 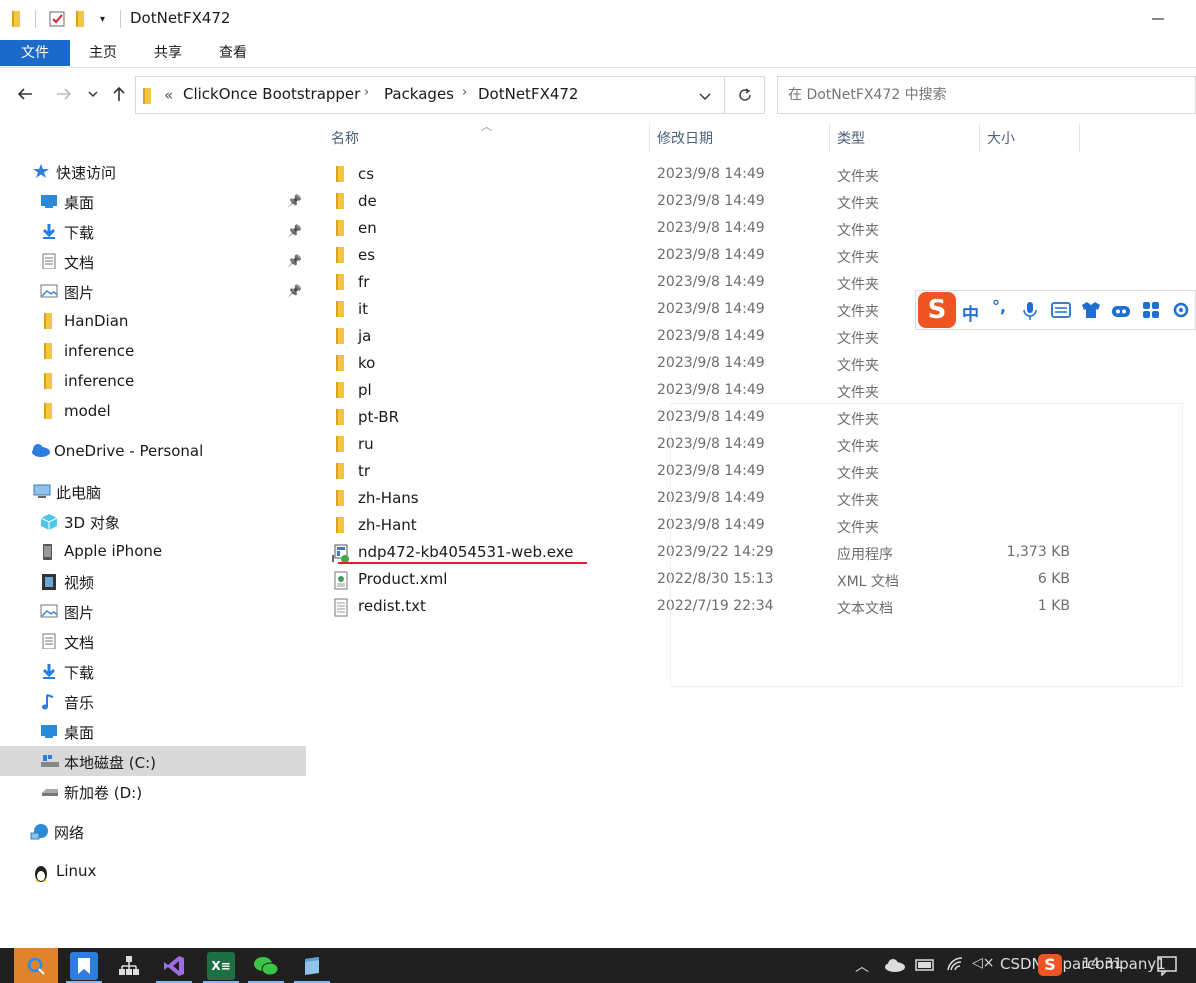 What do you see at coordinates (956, 965) in the screenshot?
I see `wifi-icon` at bounding box center [956, 965].